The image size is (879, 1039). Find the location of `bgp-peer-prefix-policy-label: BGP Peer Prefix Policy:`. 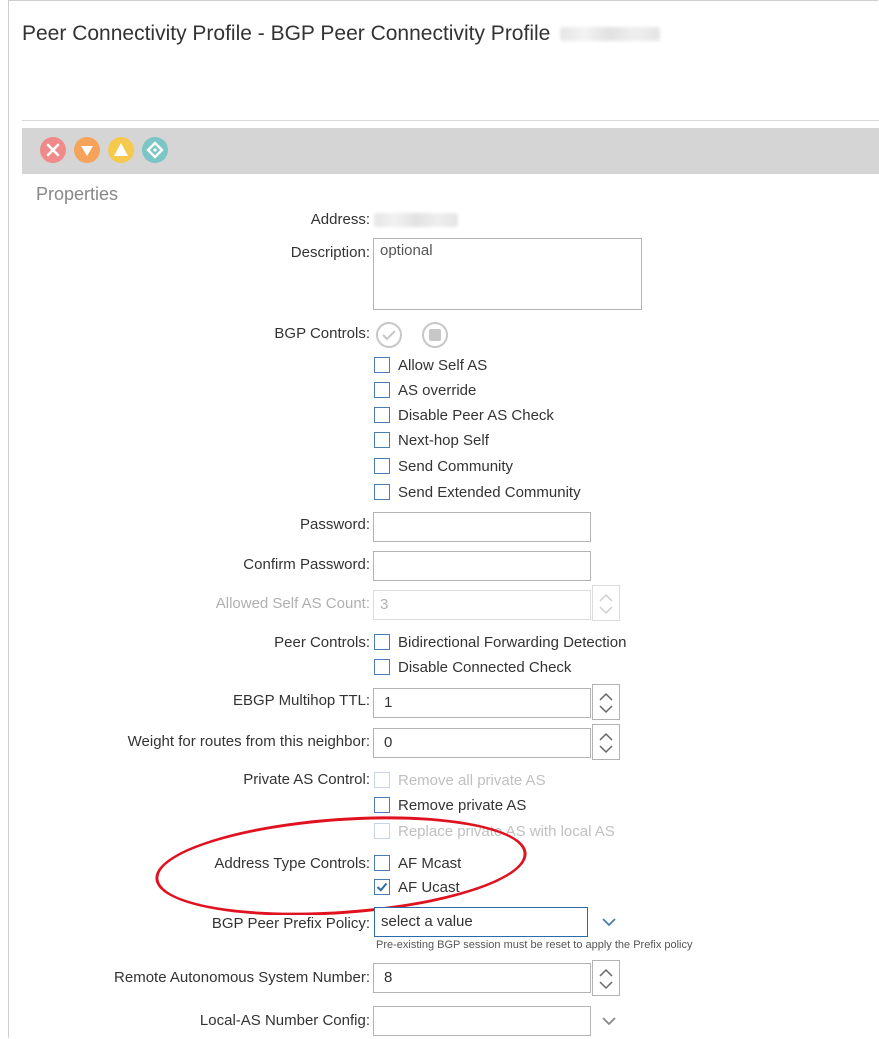

bgp-peer-prefix-policy-label: BGP Peer Prefix Policy: is located at coordinates (288, 923).